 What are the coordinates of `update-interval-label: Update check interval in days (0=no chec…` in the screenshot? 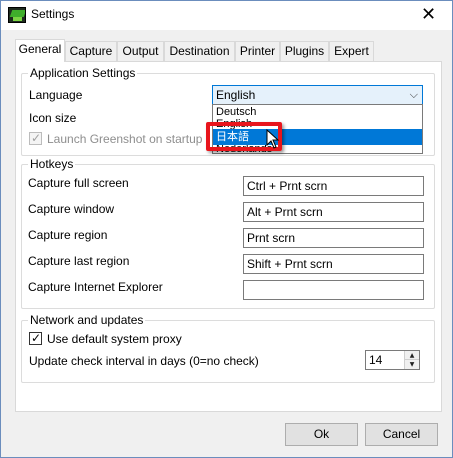 It's located at (144, 361).